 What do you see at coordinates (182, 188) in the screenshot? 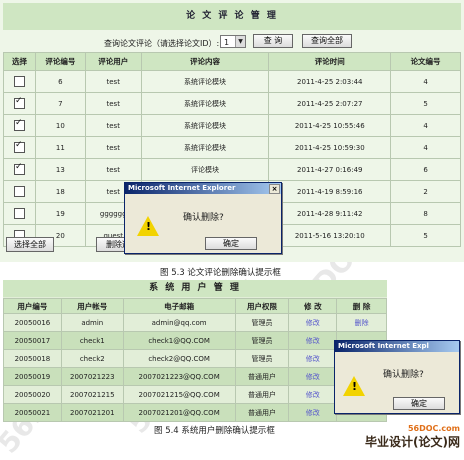
I see `dialog-title: Microsoft Internet Explorer` at bounding box center [182, 188].